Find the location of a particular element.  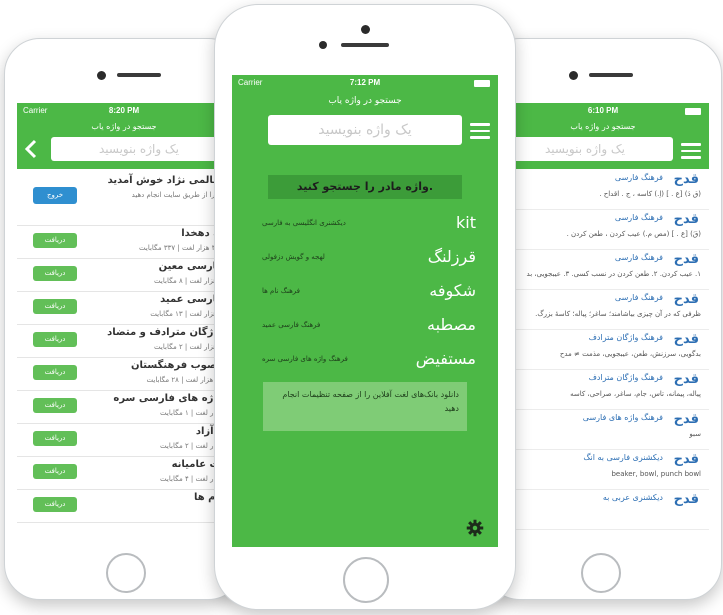

left-status-bar: Carrier 8:20 PM is located at coordinates (124, 112).